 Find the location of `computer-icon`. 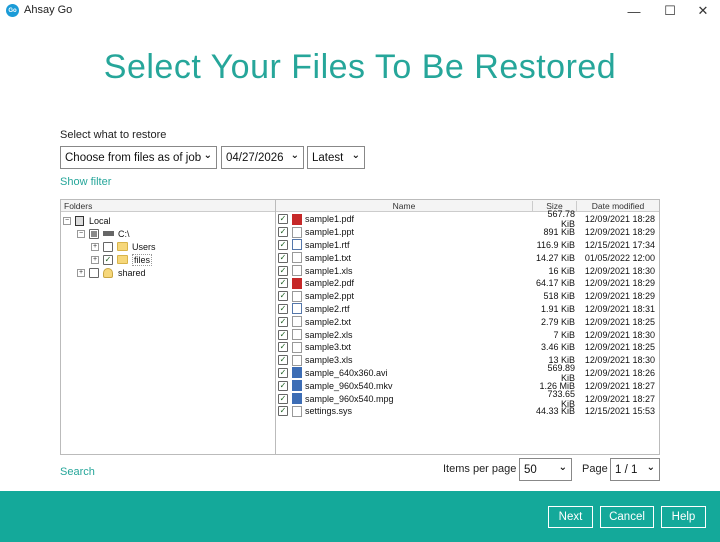

computer-icon is located at coordinates (79, 220).